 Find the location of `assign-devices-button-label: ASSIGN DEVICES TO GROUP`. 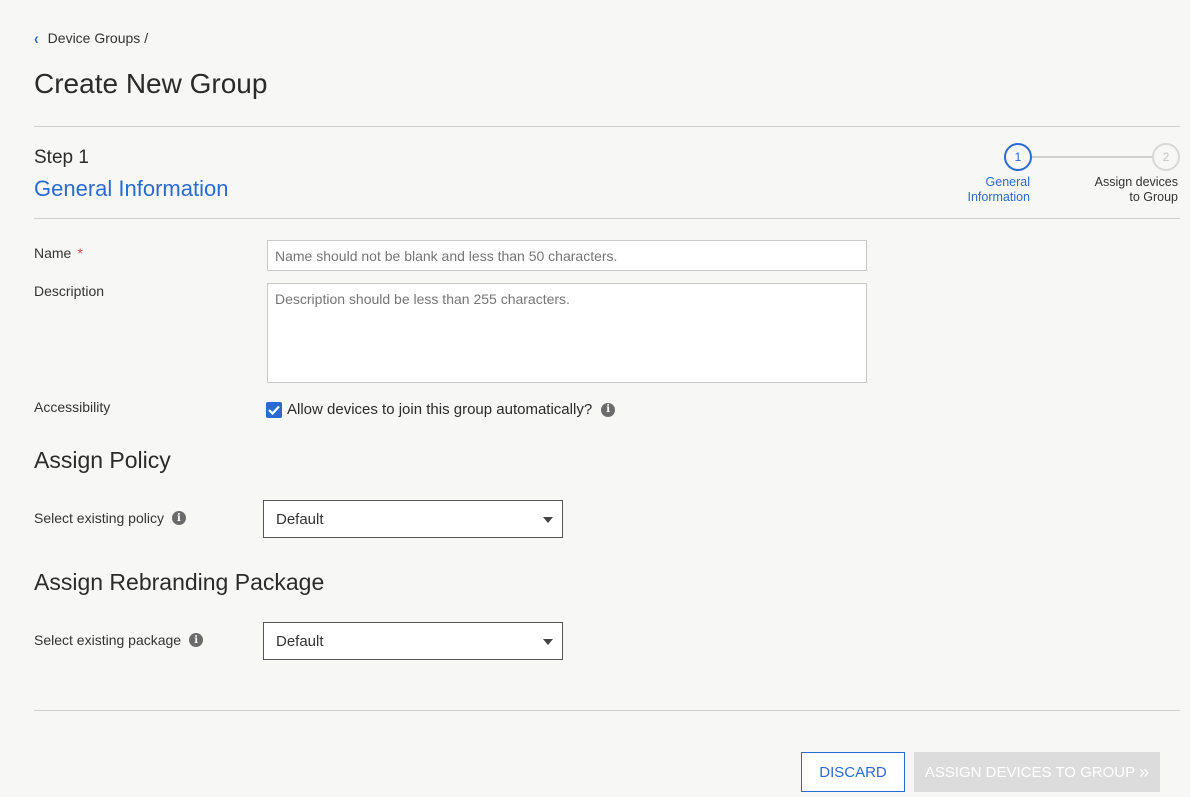

assign-devices-button-label: ASSIGN DEVICES TO GROUP is located at coordinates (1030, 772).